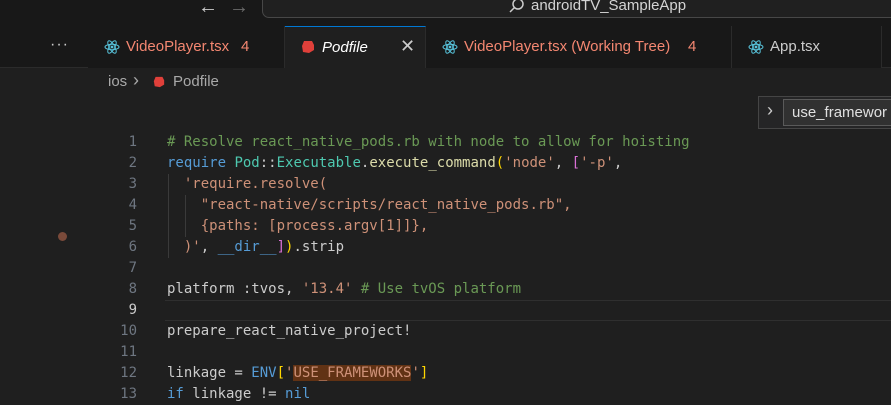  I want to click on code-token: require, so click(197, 163).